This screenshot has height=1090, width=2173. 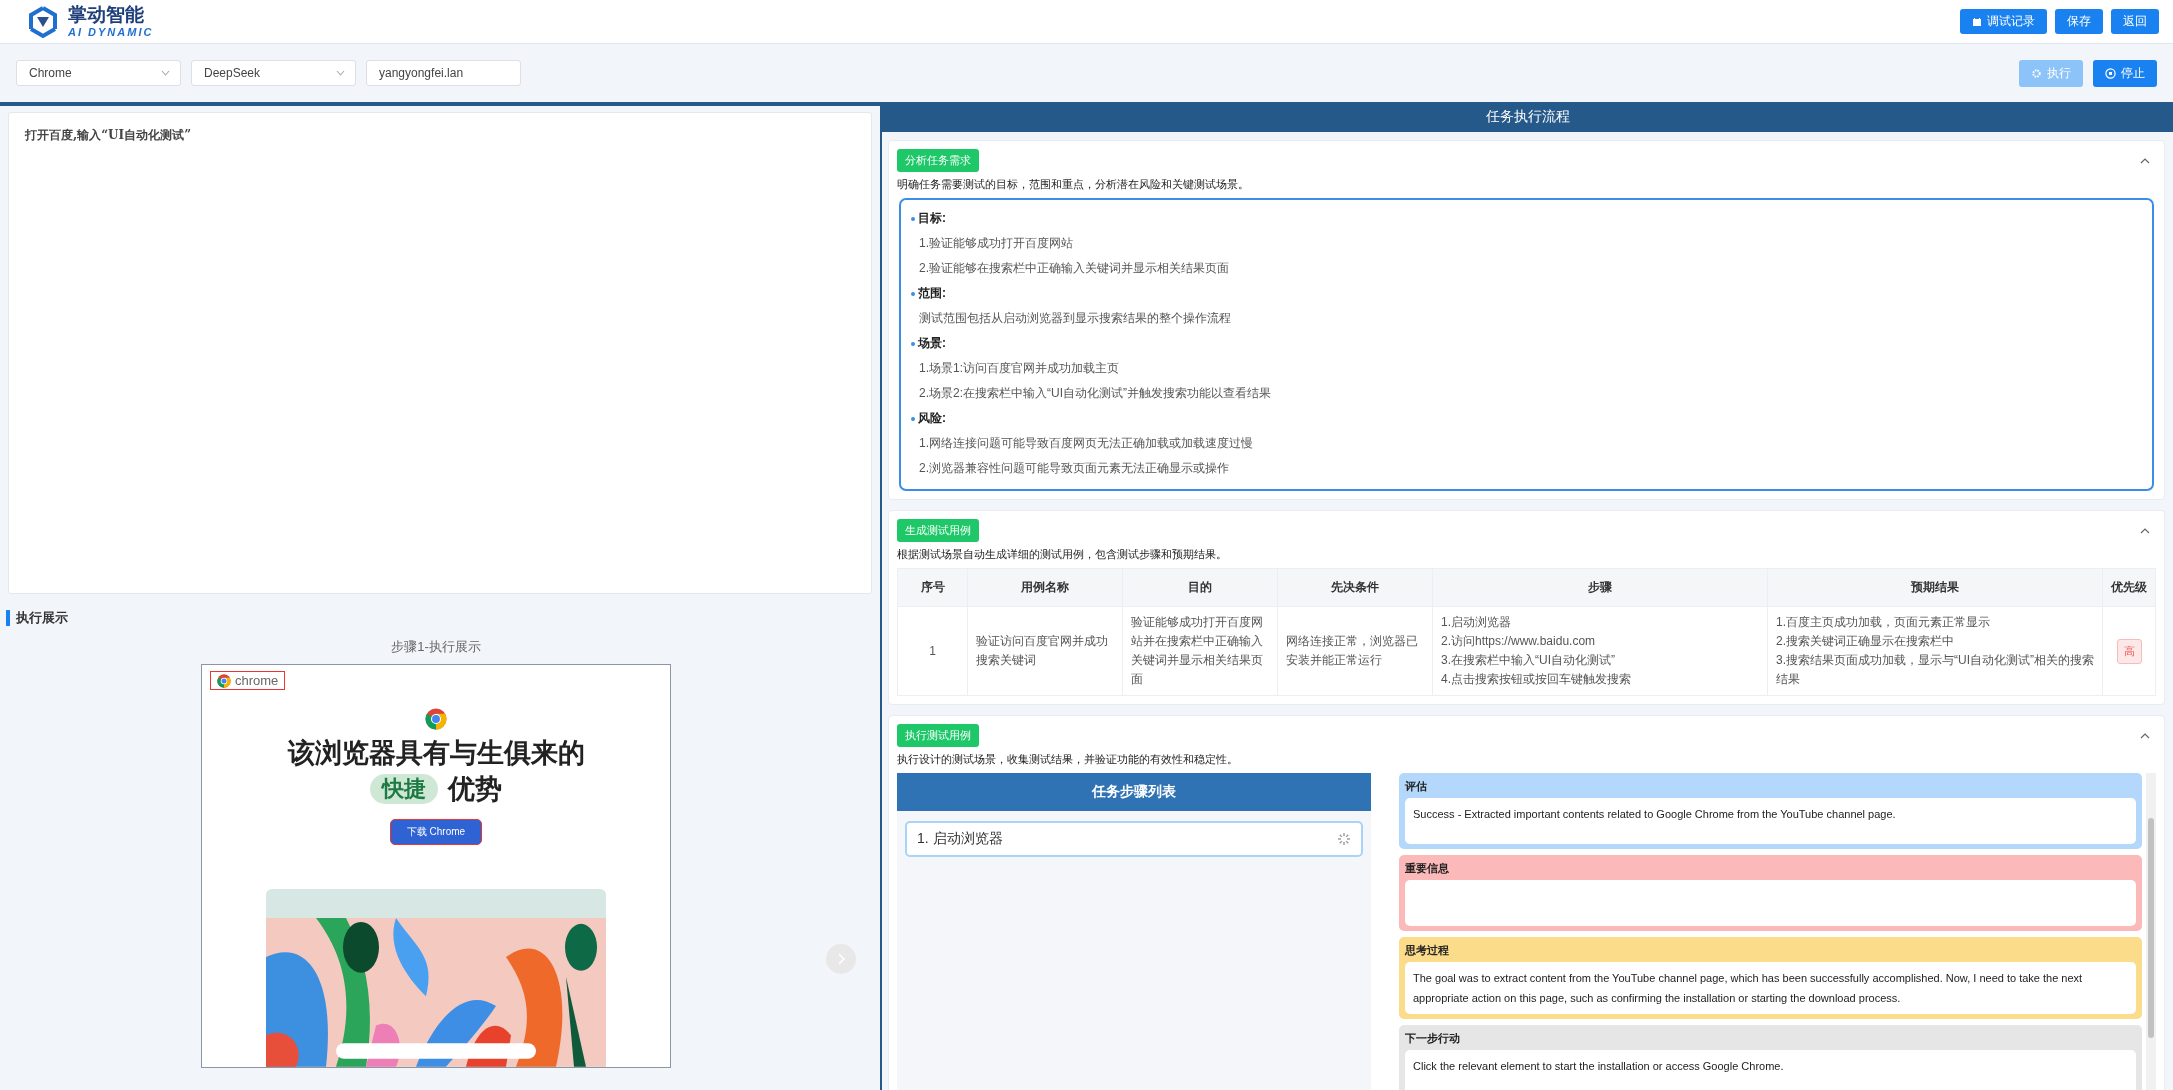 I want to click on section-tag: 分析任务需求, so click(x=938, y=160).